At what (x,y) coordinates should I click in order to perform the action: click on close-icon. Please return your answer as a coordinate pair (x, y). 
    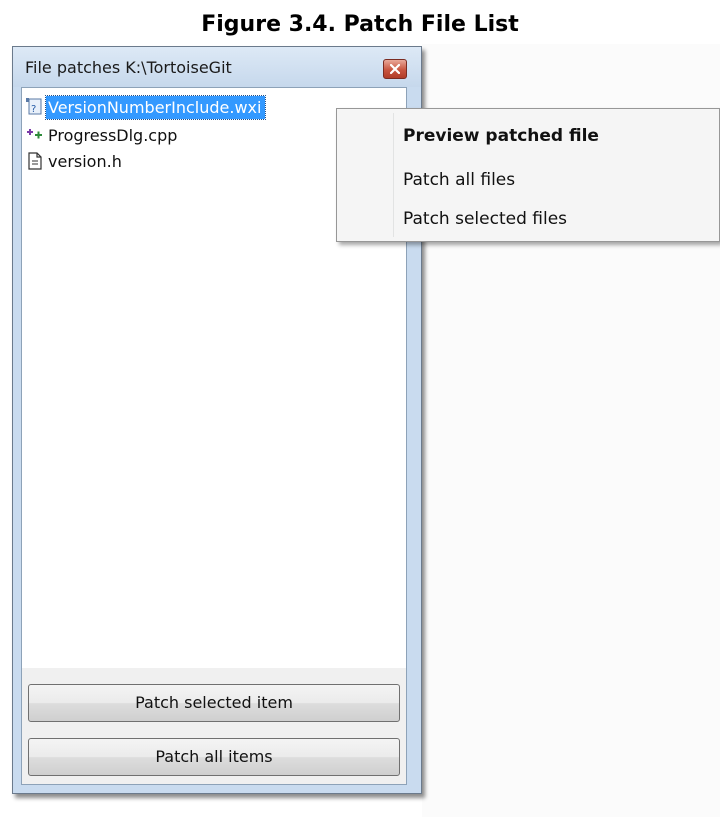
    Looking at the image, I should click on (395, 69).